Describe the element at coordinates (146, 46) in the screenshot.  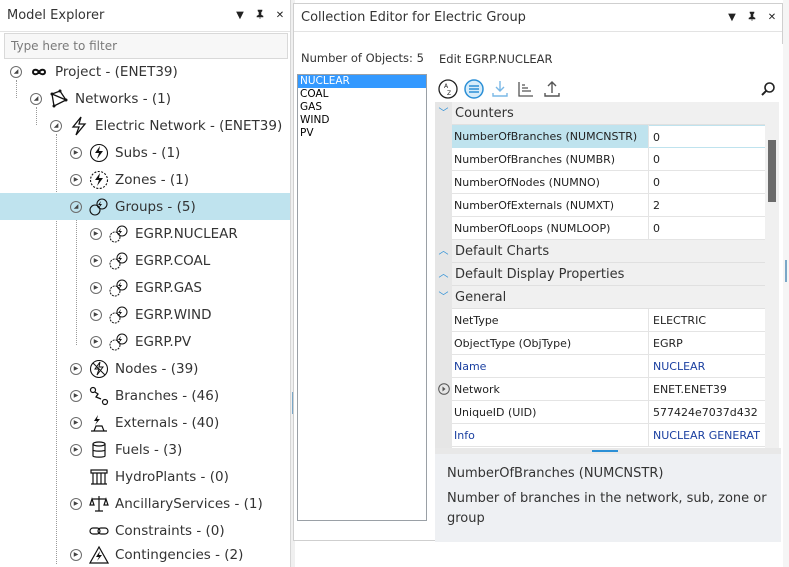
I see `filter-input` at that location.